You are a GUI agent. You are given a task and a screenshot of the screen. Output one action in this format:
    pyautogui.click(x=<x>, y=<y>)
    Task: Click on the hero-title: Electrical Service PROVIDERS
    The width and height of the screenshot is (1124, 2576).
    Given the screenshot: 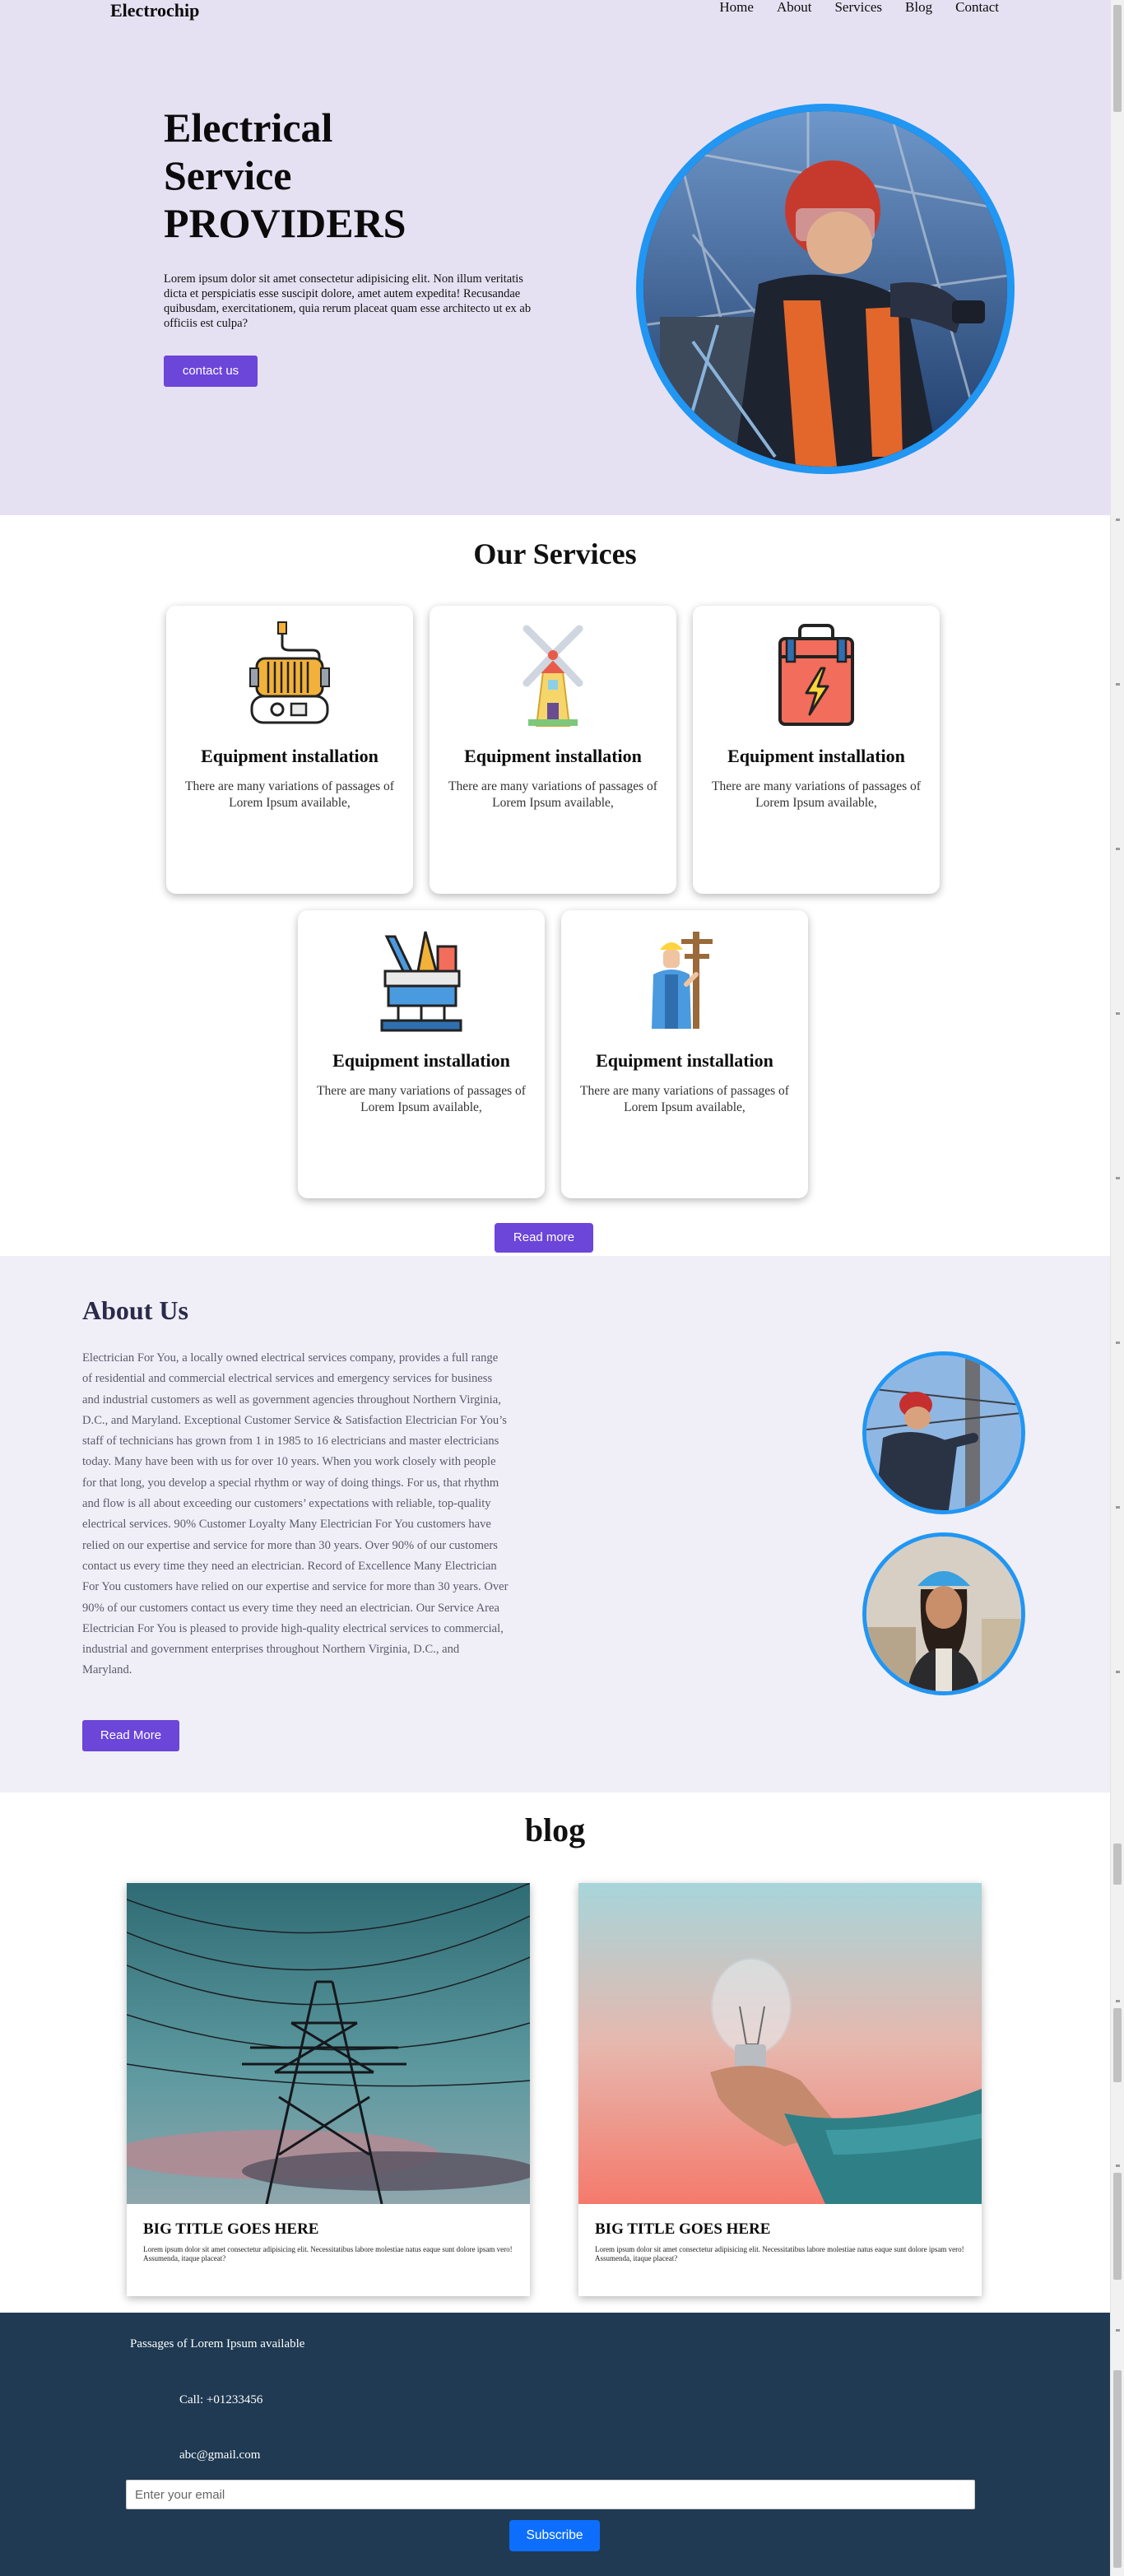 What is the action you would take?
    pyautogui.click(x=299, y=175)
    